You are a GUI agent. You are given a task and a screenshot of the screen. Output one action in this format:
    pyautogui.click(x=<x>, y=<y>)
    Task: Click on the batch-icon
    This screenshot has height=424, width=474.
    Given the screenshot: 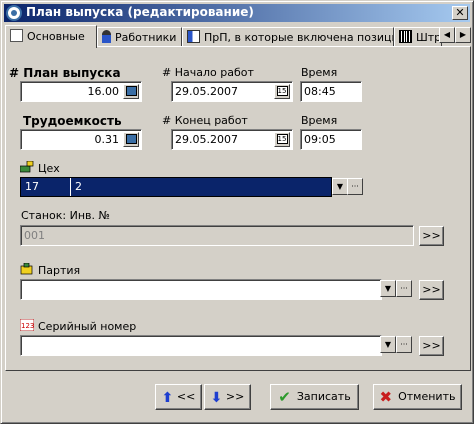 What is the action you would take?
    pyautogui.click(x=26, y=269)
    